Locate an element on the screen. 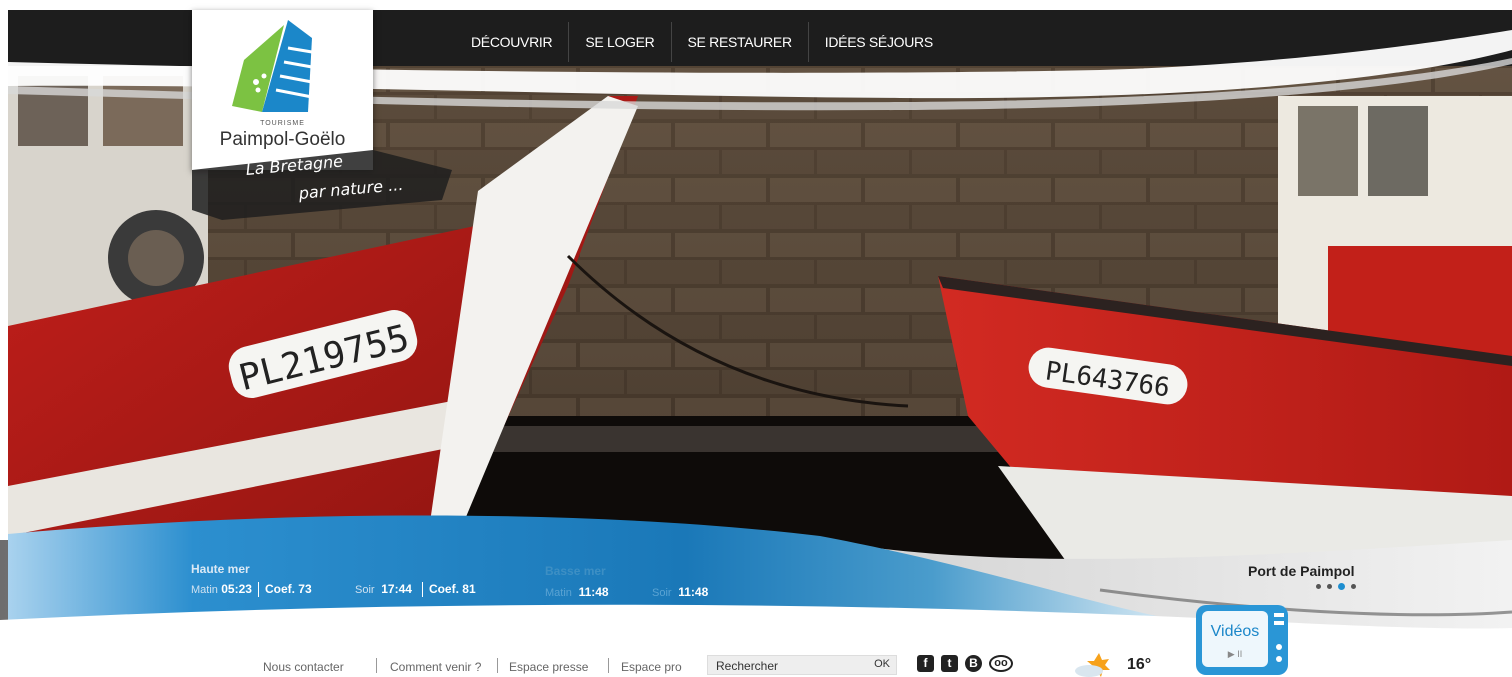 The height and width of the screenshot is (677, 1512). link-comment-venir: Comment venir ? is located at coordinates (435, 667).